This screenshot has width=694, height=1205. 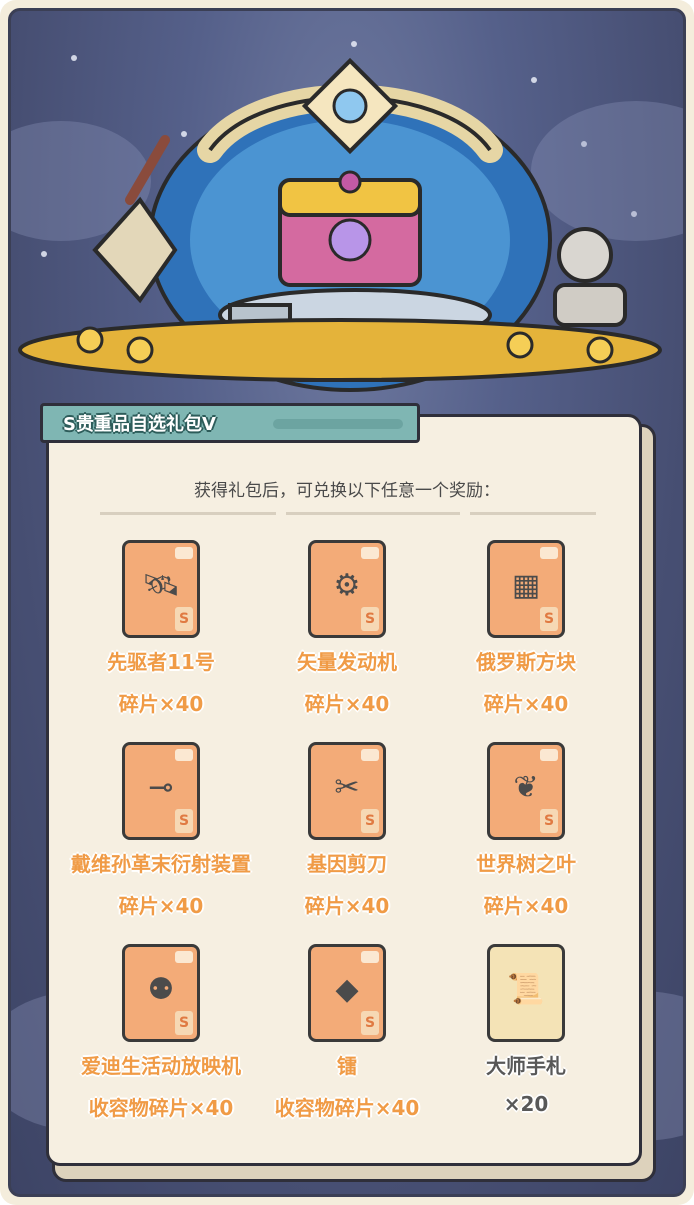 I want to click on engine-icon: ⚙, so click(x=347, y=585).